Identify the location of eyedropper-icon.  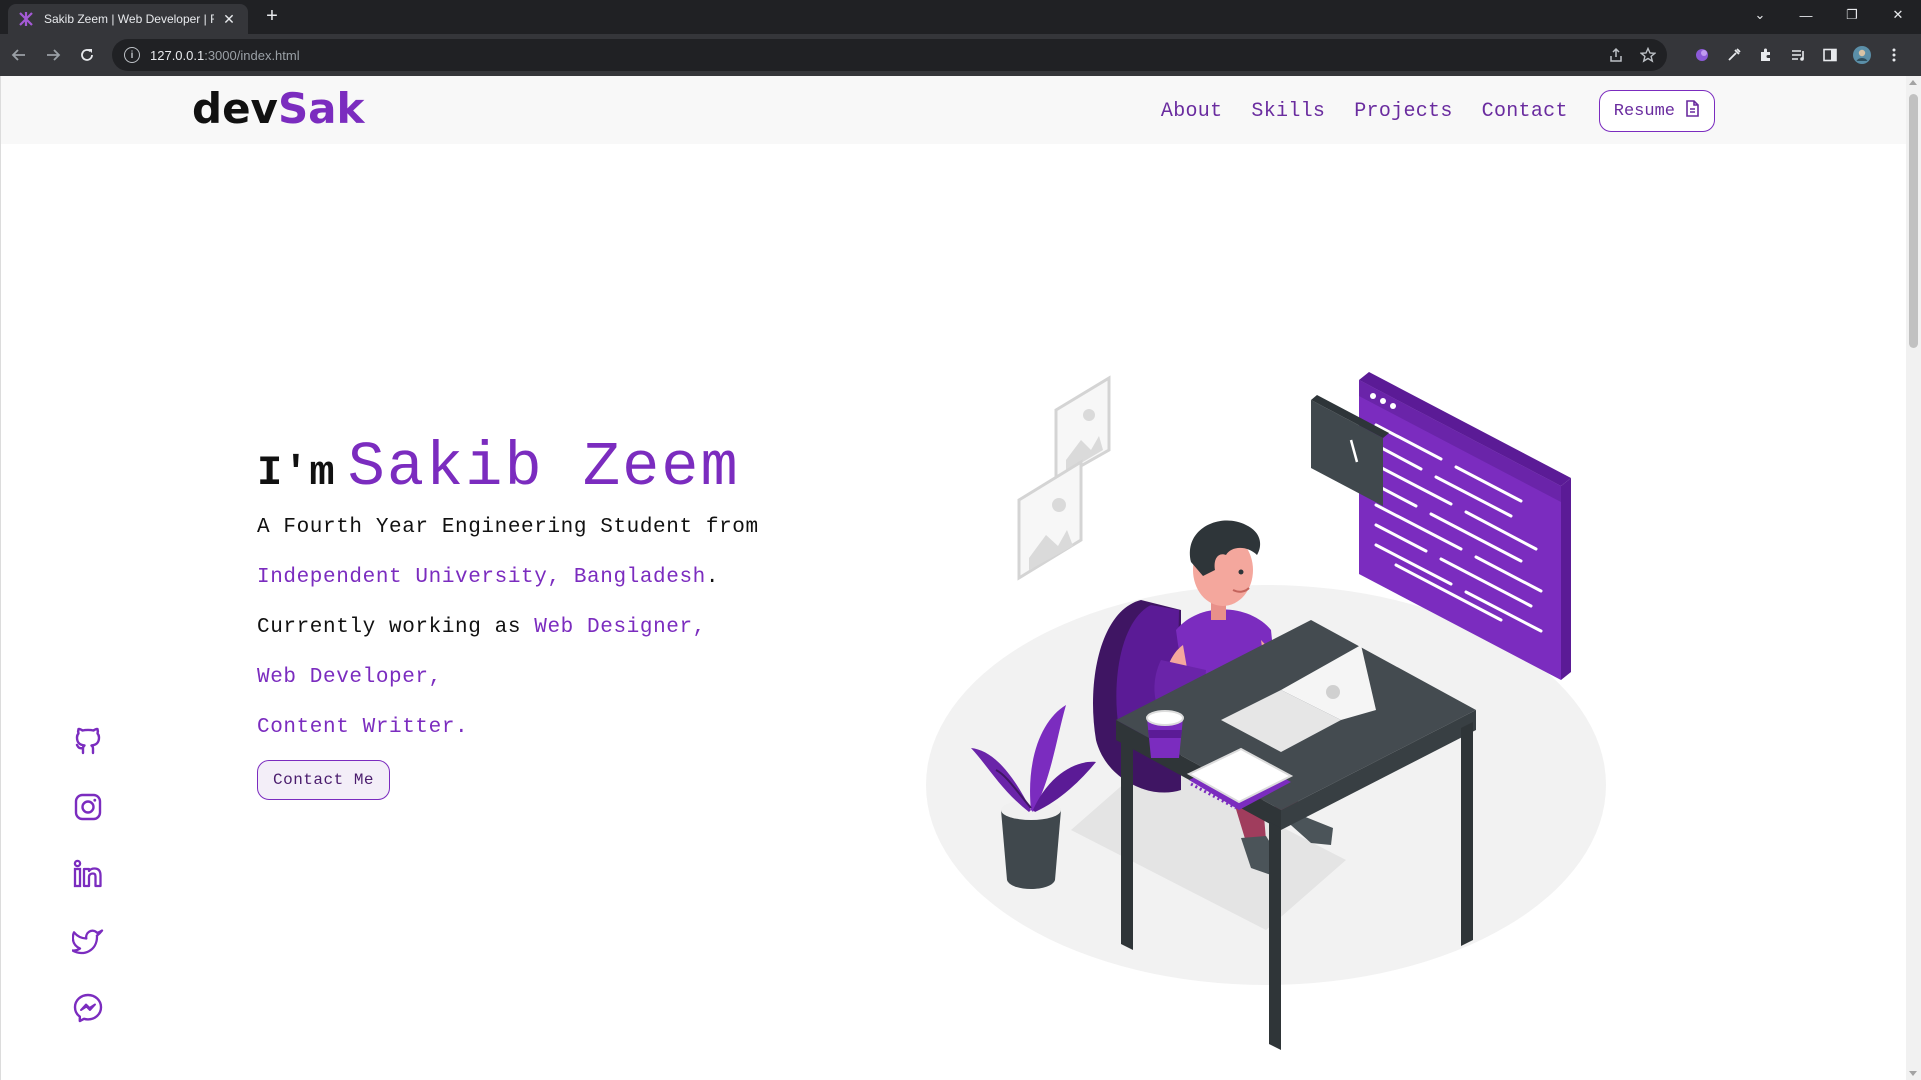
(1734, 55).